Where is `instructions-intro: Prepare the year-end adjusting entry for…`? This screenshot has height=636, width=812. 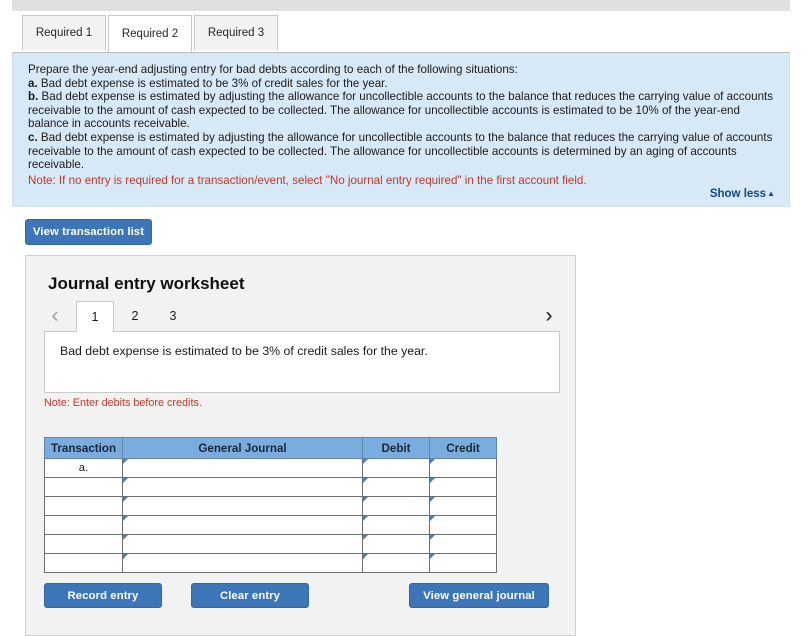 instructions-intro: Prepare the year-end adjusting entry for… is located at coordinates (273, 69).